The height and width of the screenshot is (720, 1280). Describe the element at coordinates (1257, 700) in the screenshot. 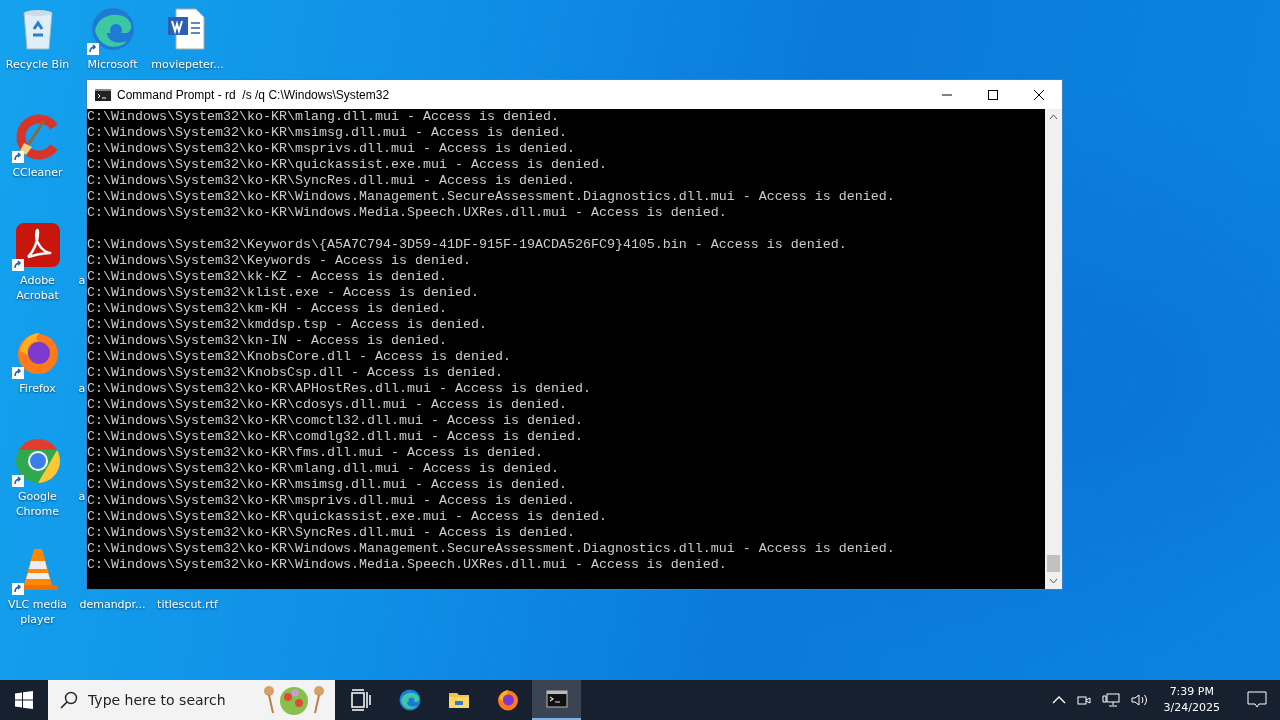

I see `speech-bubble-icon` at that location.